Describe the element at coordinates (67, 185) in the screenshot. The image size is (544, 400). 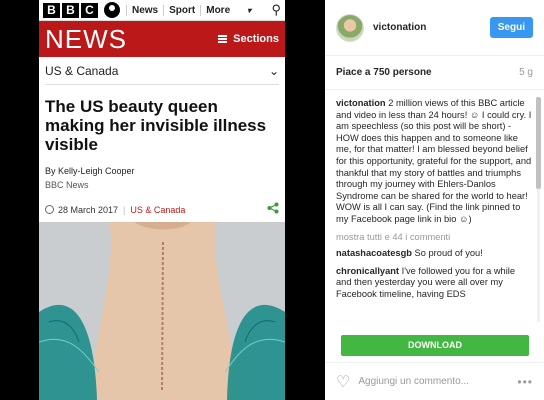
I see `article-source: BBC News` at that location.